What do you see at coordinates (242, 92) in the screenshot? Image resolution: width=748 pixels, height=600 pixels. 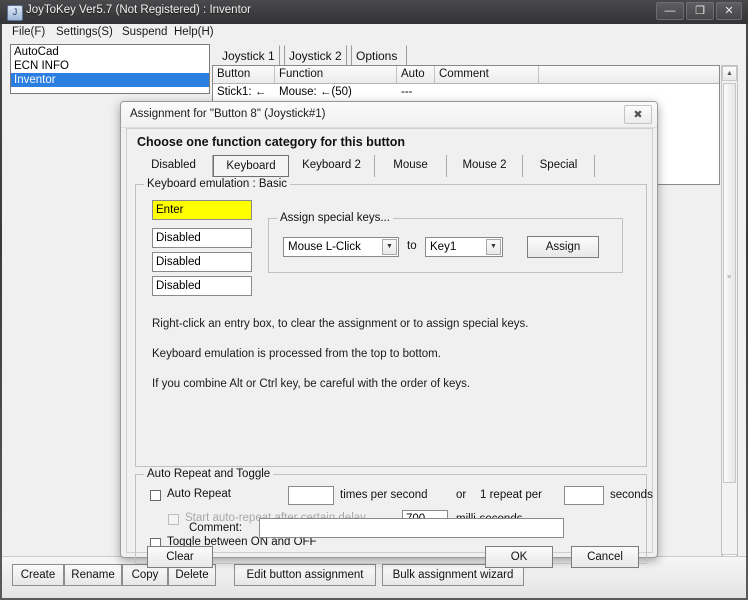 I see `cell-button: Stick1: ←` at bounding box center [242, 92].